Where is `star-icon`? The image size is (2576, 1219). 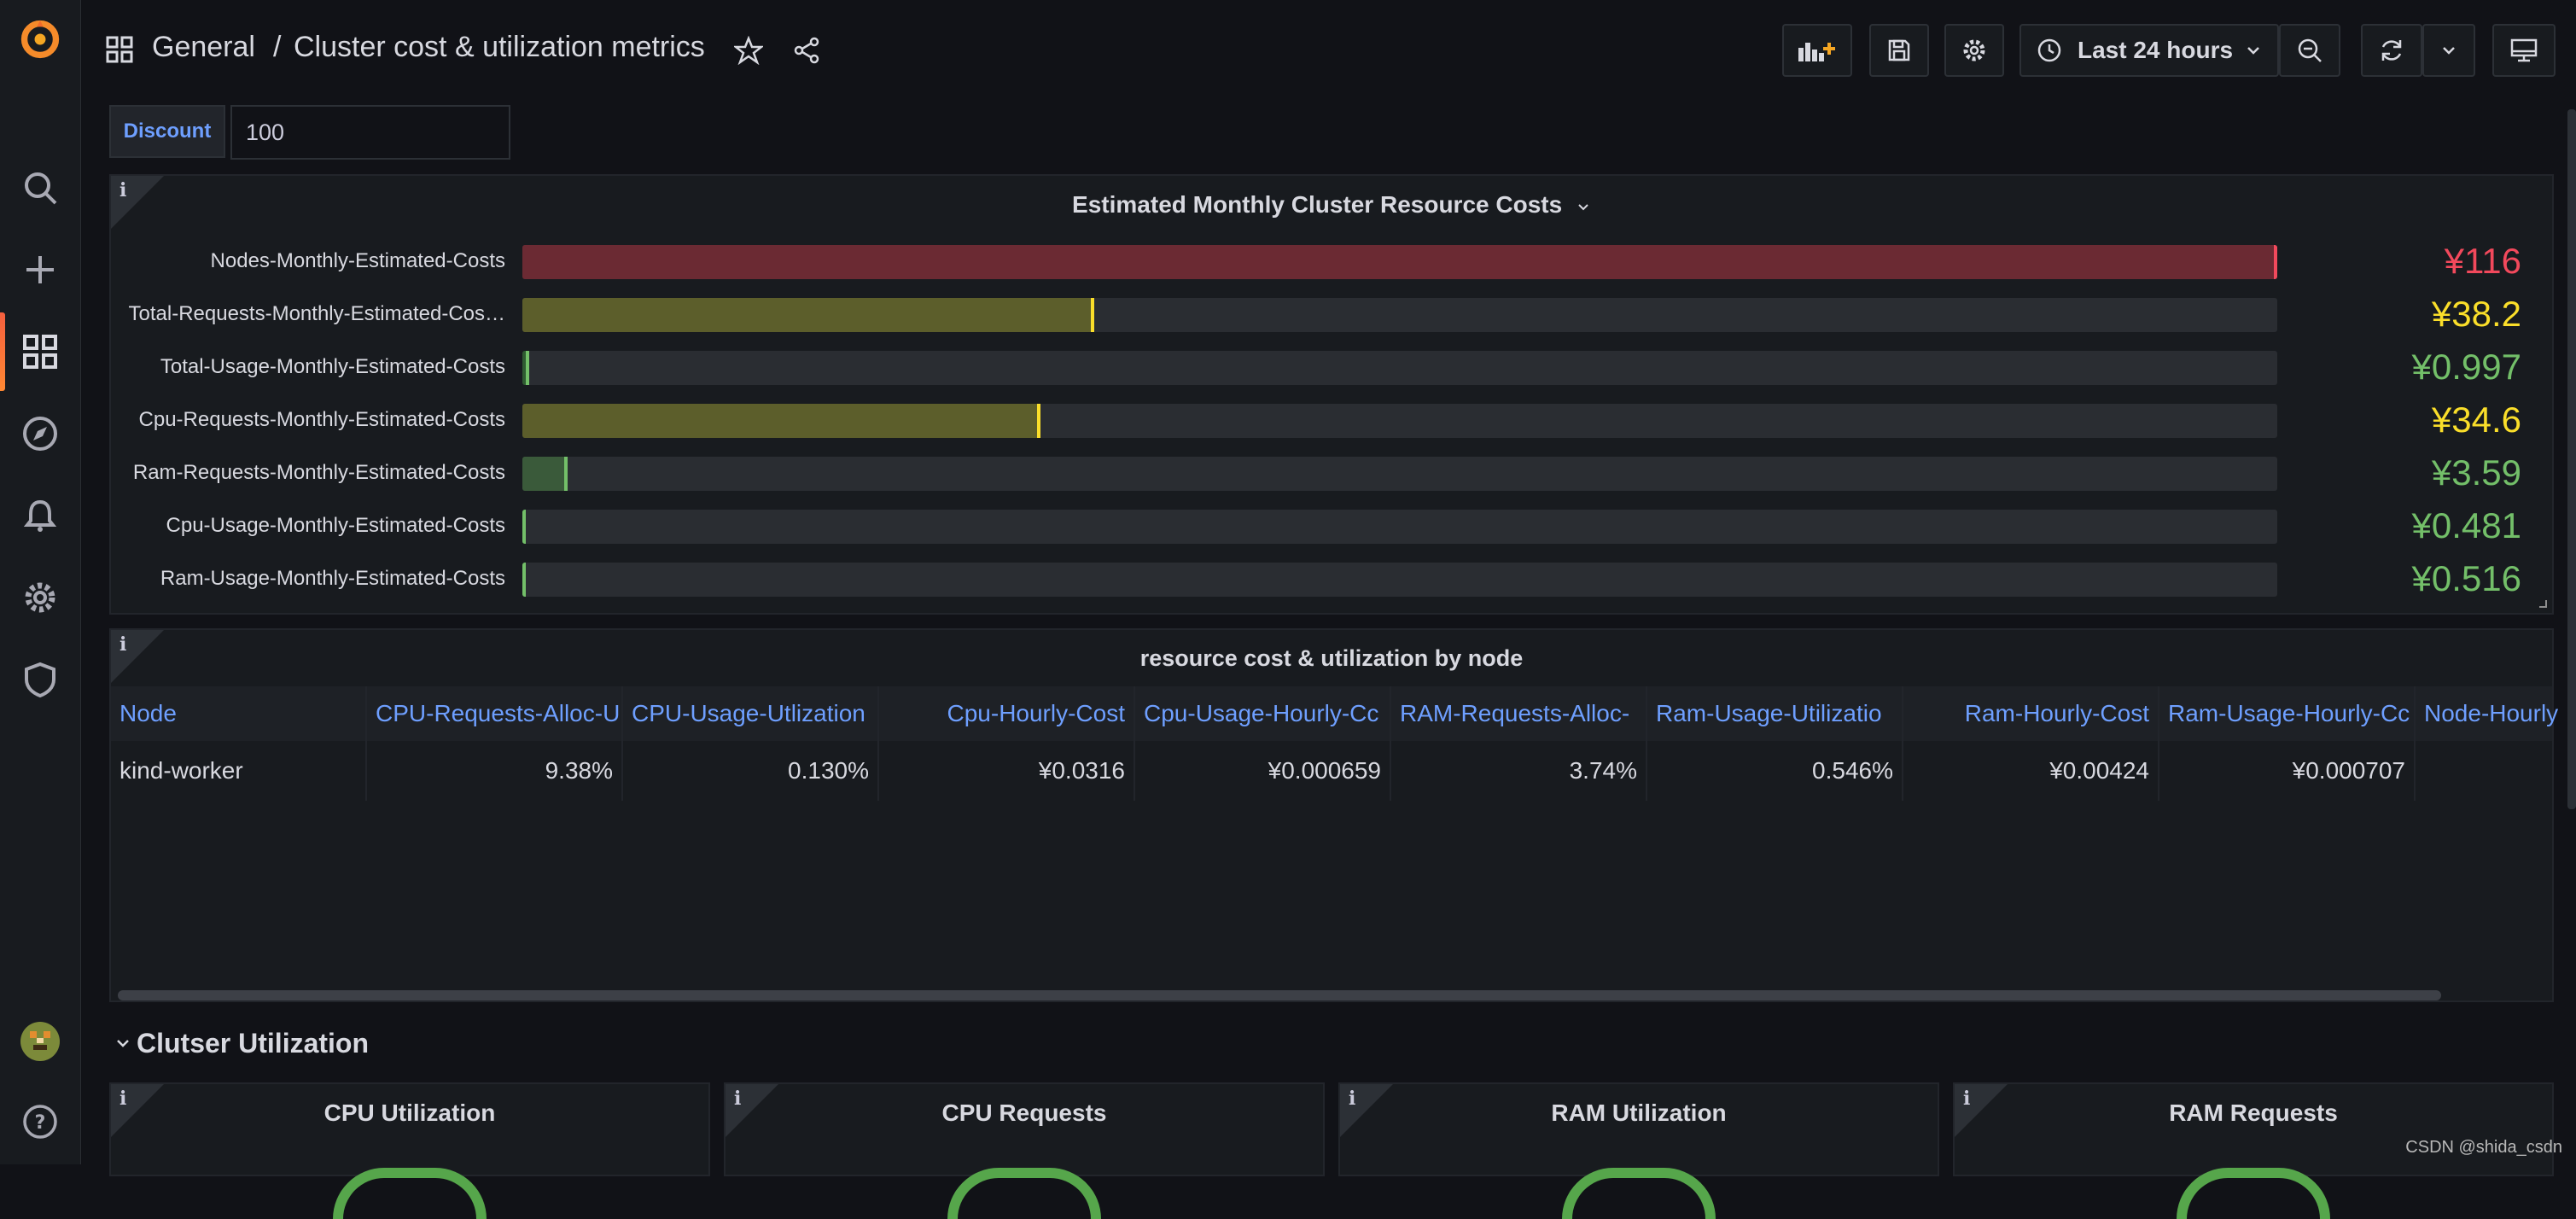
star-icon is located at coordinates (748, 52).